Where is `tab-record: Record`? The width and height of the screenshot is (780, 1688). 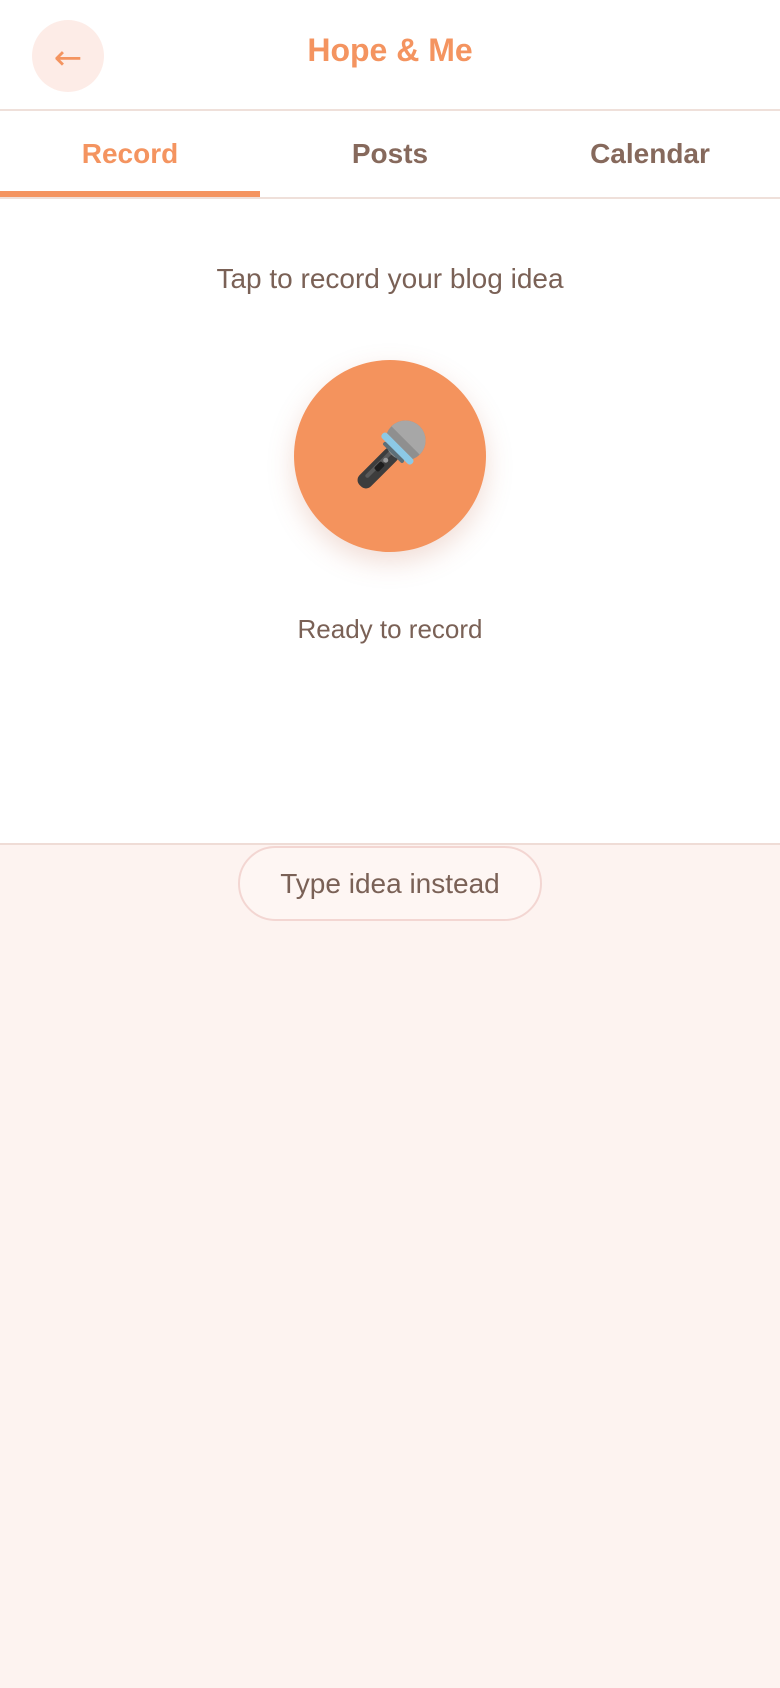 tab-record: Record is located at coordinates (130, 154).